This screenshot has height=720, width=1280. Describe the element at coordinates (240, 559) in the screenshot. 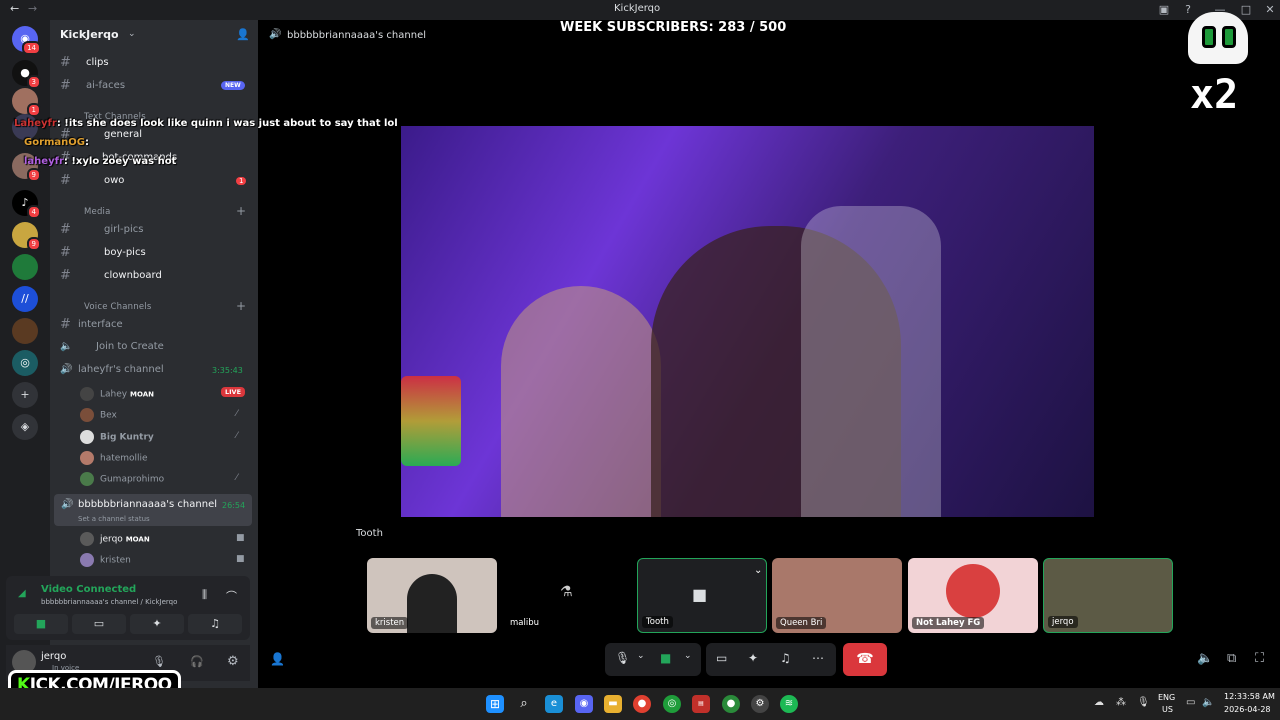

I see `video-icon: ■` at that location.